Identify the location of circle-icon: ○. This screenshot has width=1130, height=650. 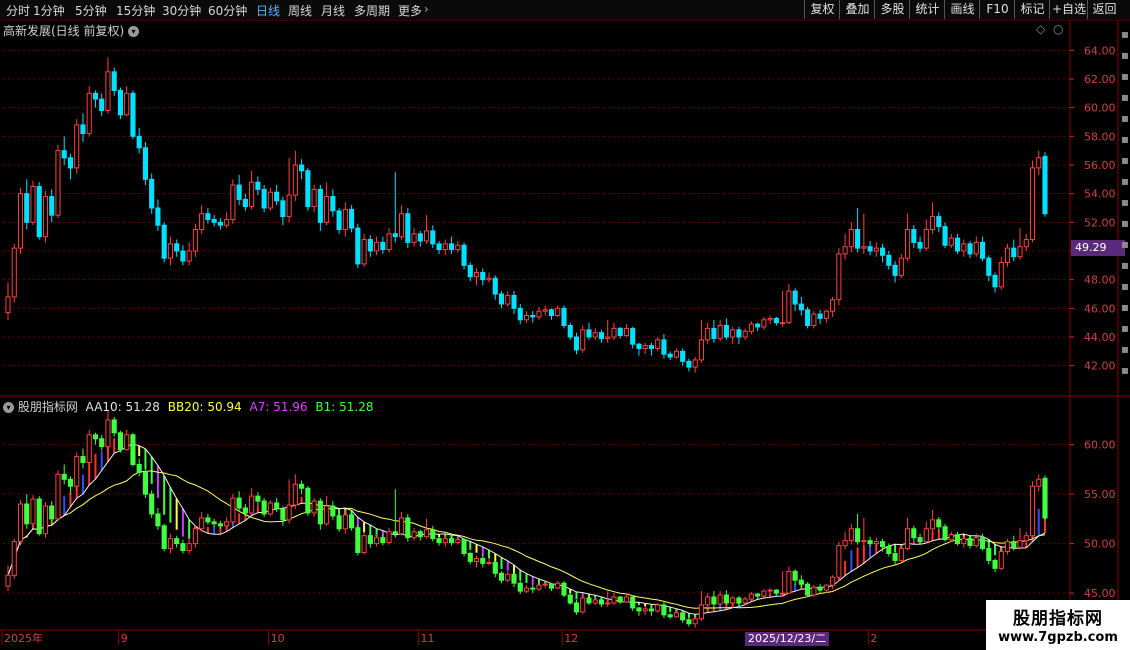
(1058, 29).